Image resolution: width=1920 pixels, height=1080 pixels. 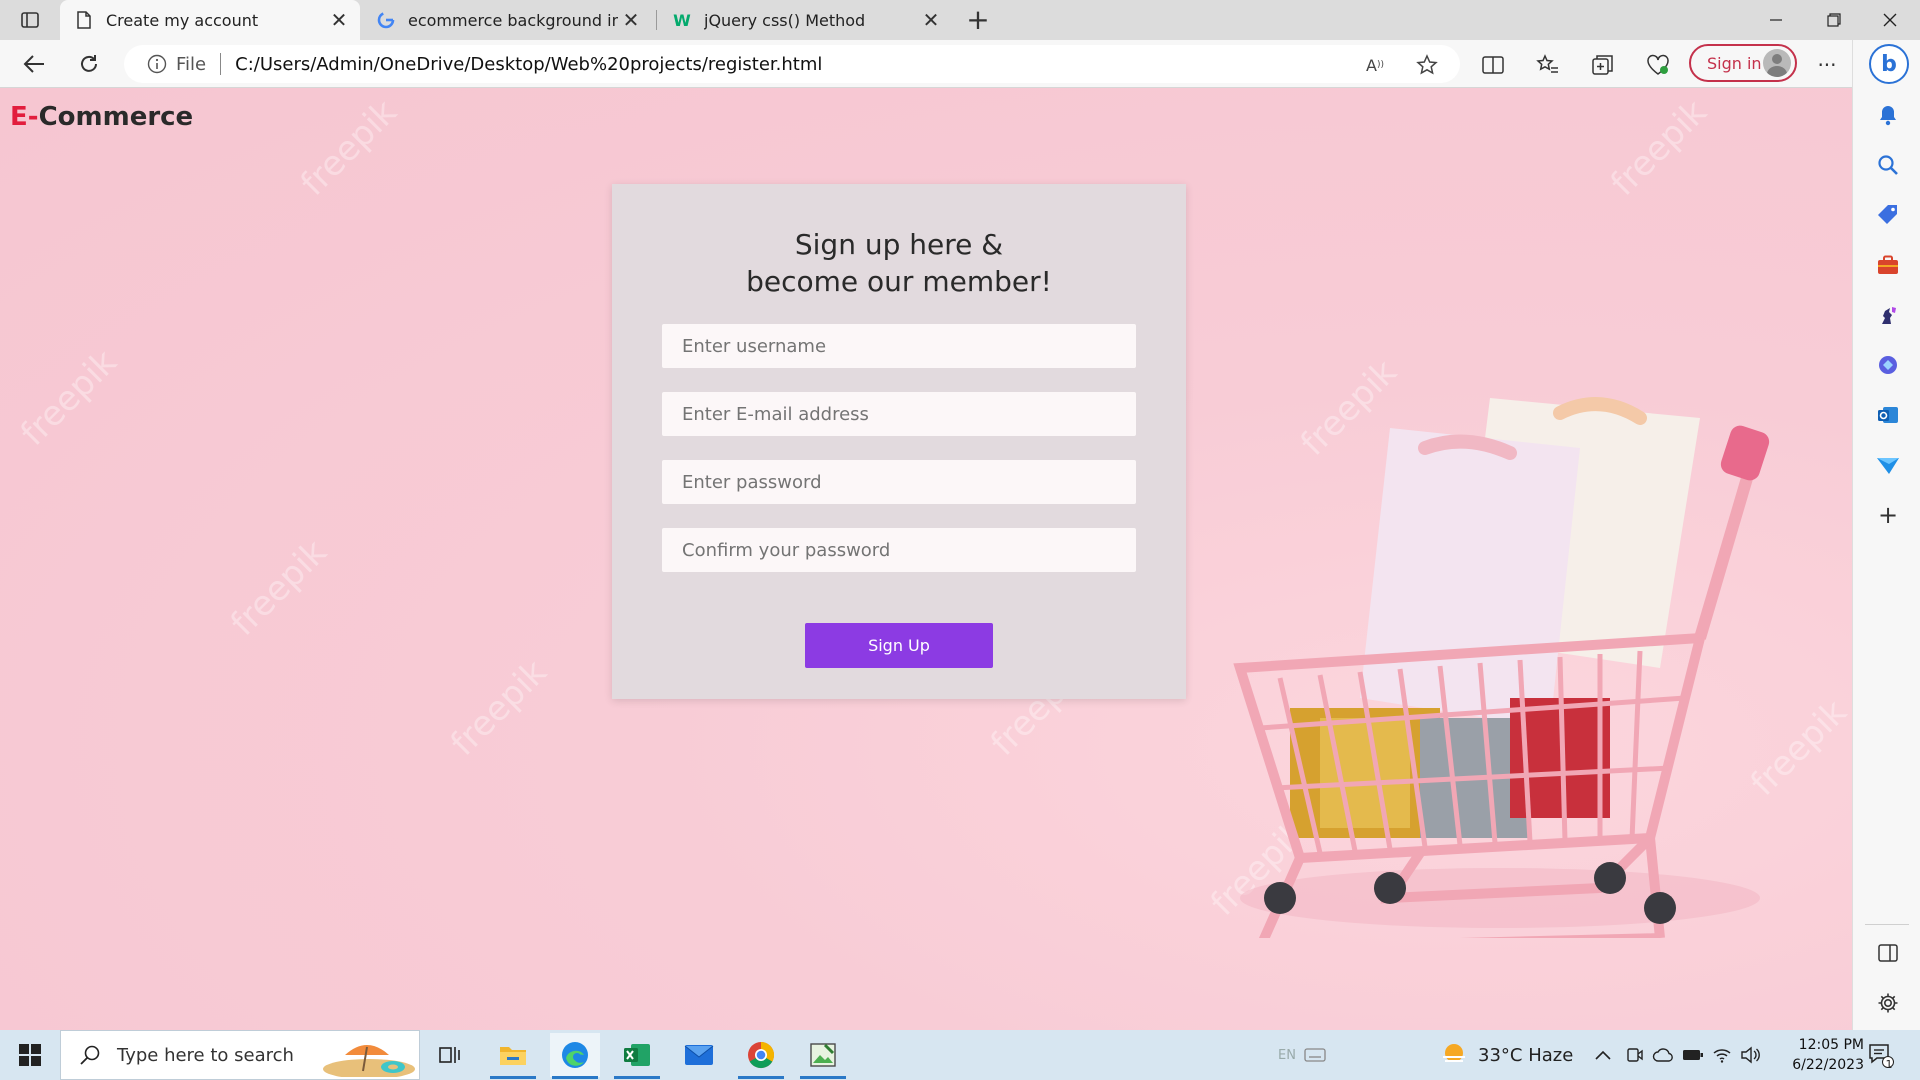 What do you see at coordinates (1888, 465) in the screenshot?
I see `drop-send-icon` at bounding box center [1888, 465].